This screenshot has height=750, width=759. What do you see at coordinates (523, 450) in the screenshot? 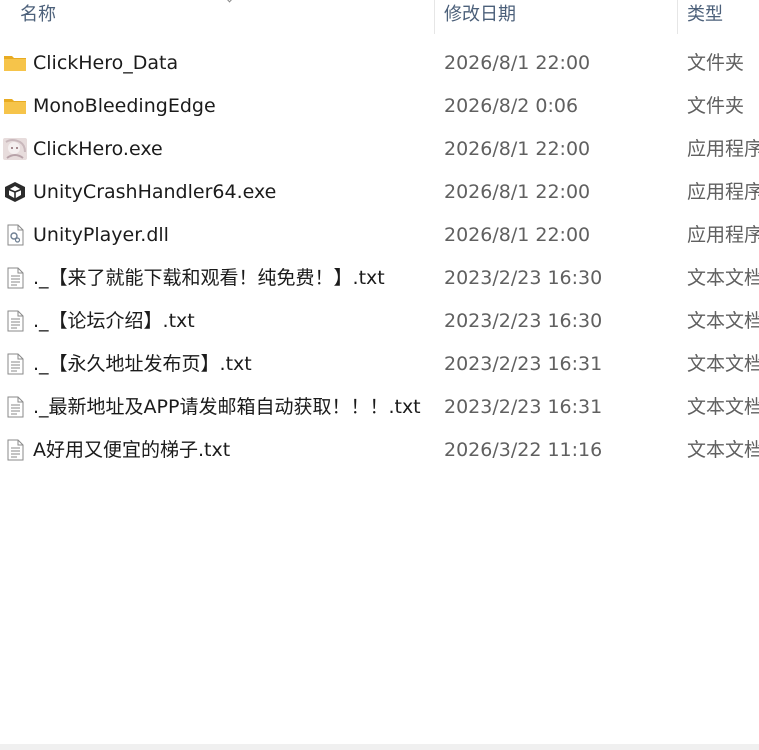
I see `file-date: 2026/3/22 11:16` at bounding box center [523, 450].